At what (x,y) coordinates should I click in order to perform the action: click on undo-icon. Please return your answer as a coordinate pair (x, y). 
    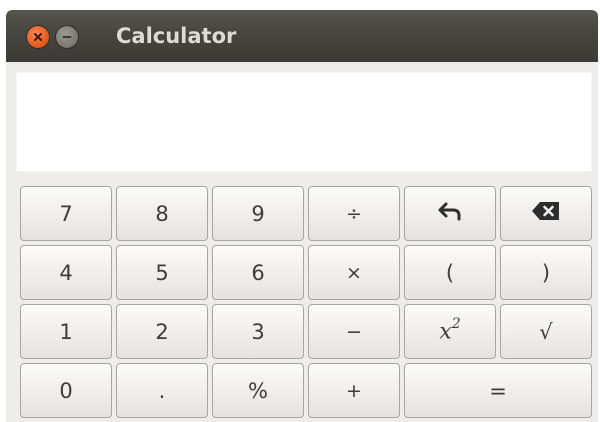
    Looking at the image, I should click on (450, 213).